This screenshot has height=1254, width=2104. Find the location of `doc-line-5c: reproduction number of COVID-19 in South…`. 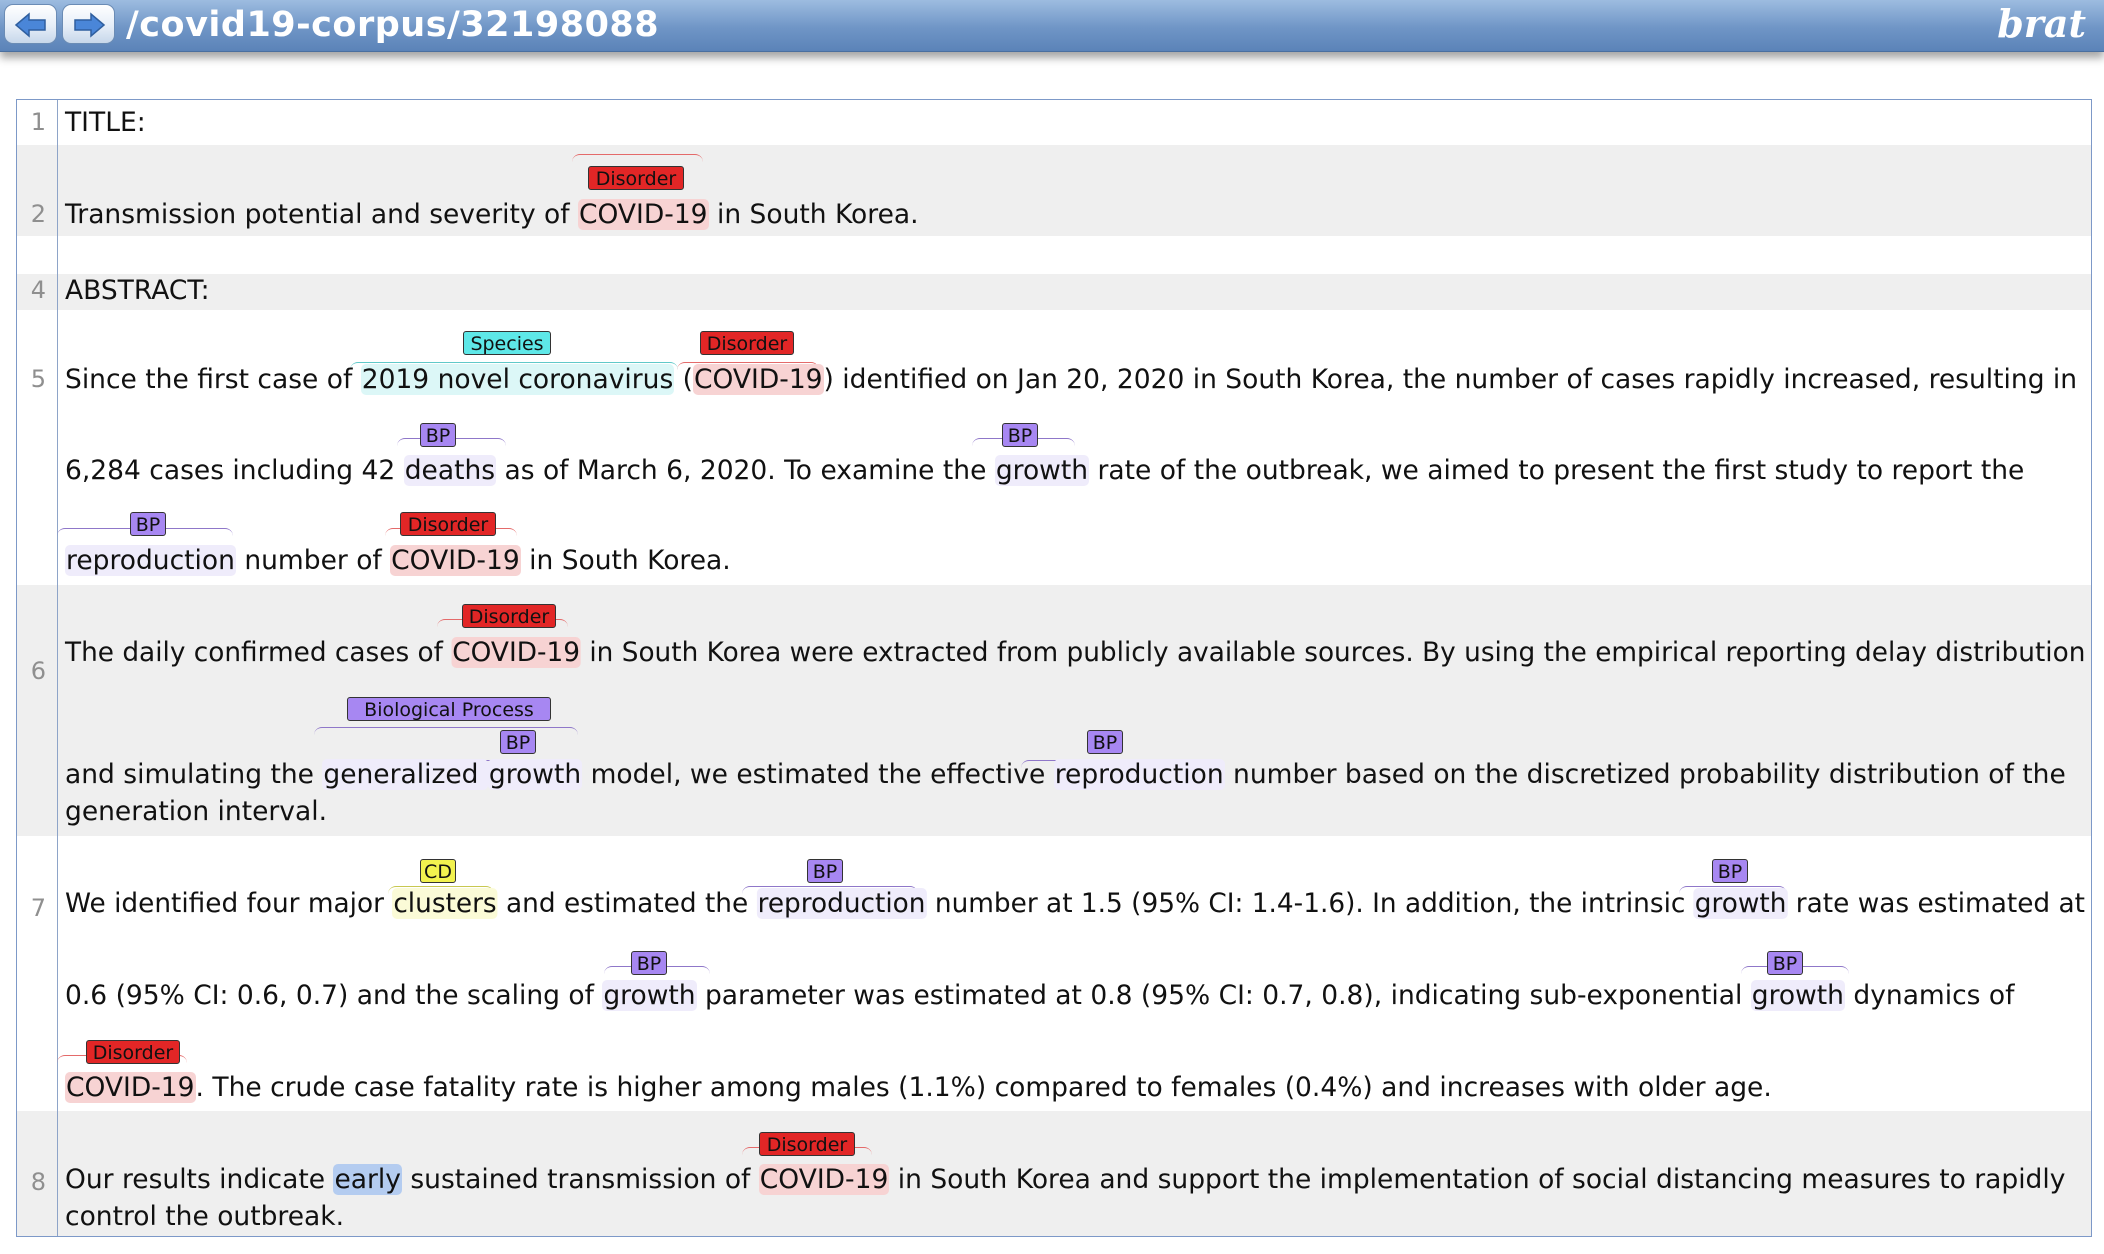

doc-line-5c: reproduction number of COVID-19 in South… is located at coordinates (398, 561).